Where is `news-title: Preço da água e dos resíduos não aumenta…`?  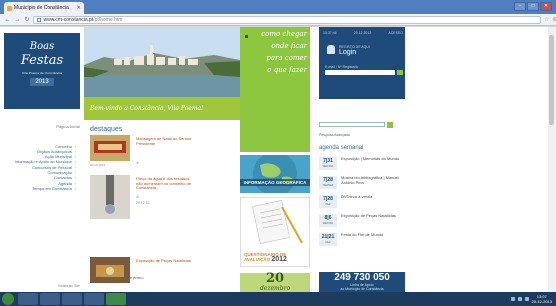
news-title: Preço da água e dos resíduos não aumenta… is located at coordinates (166, 183).